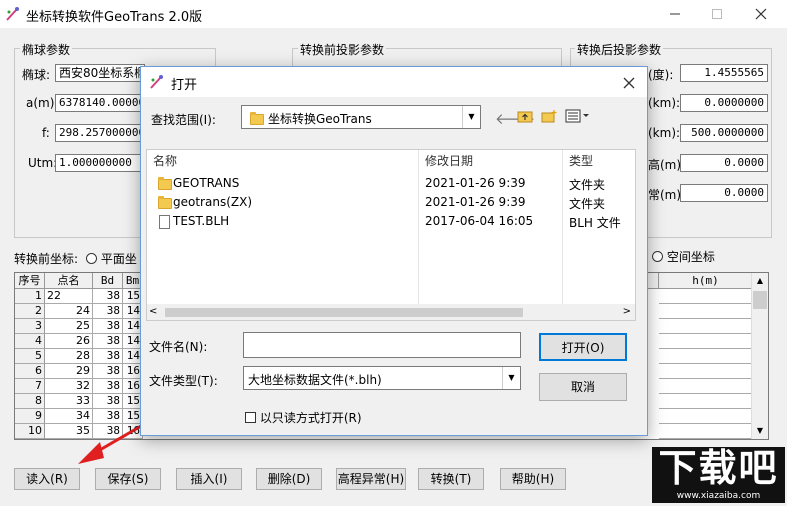 The width and height of the screenshot is (787, 506). I want to click on minimize-button, so click(675, 14).